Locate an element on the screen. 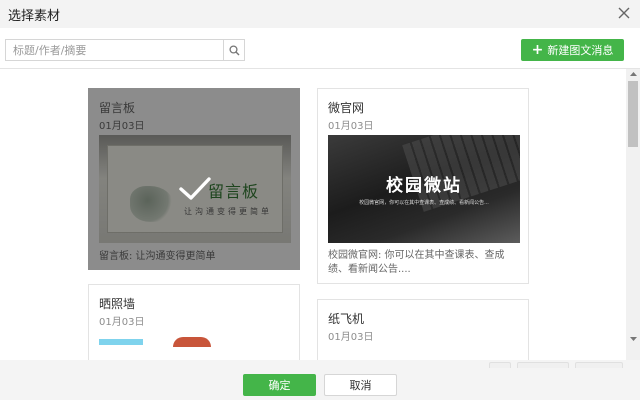 Image resolution: width=640 pixels, height=400 pixels. cancel-button: 取消 is located at coordinates (360, 385).